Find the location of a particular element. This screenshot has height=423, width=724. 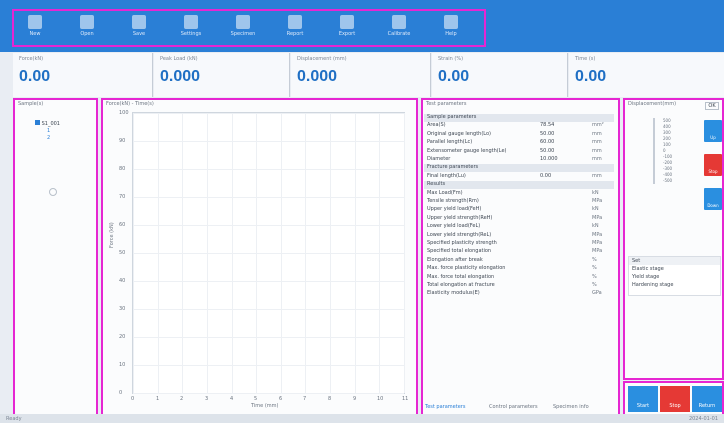

param-row: Lower yield strength(ReL) MPa is located at coordinates (519, 236).